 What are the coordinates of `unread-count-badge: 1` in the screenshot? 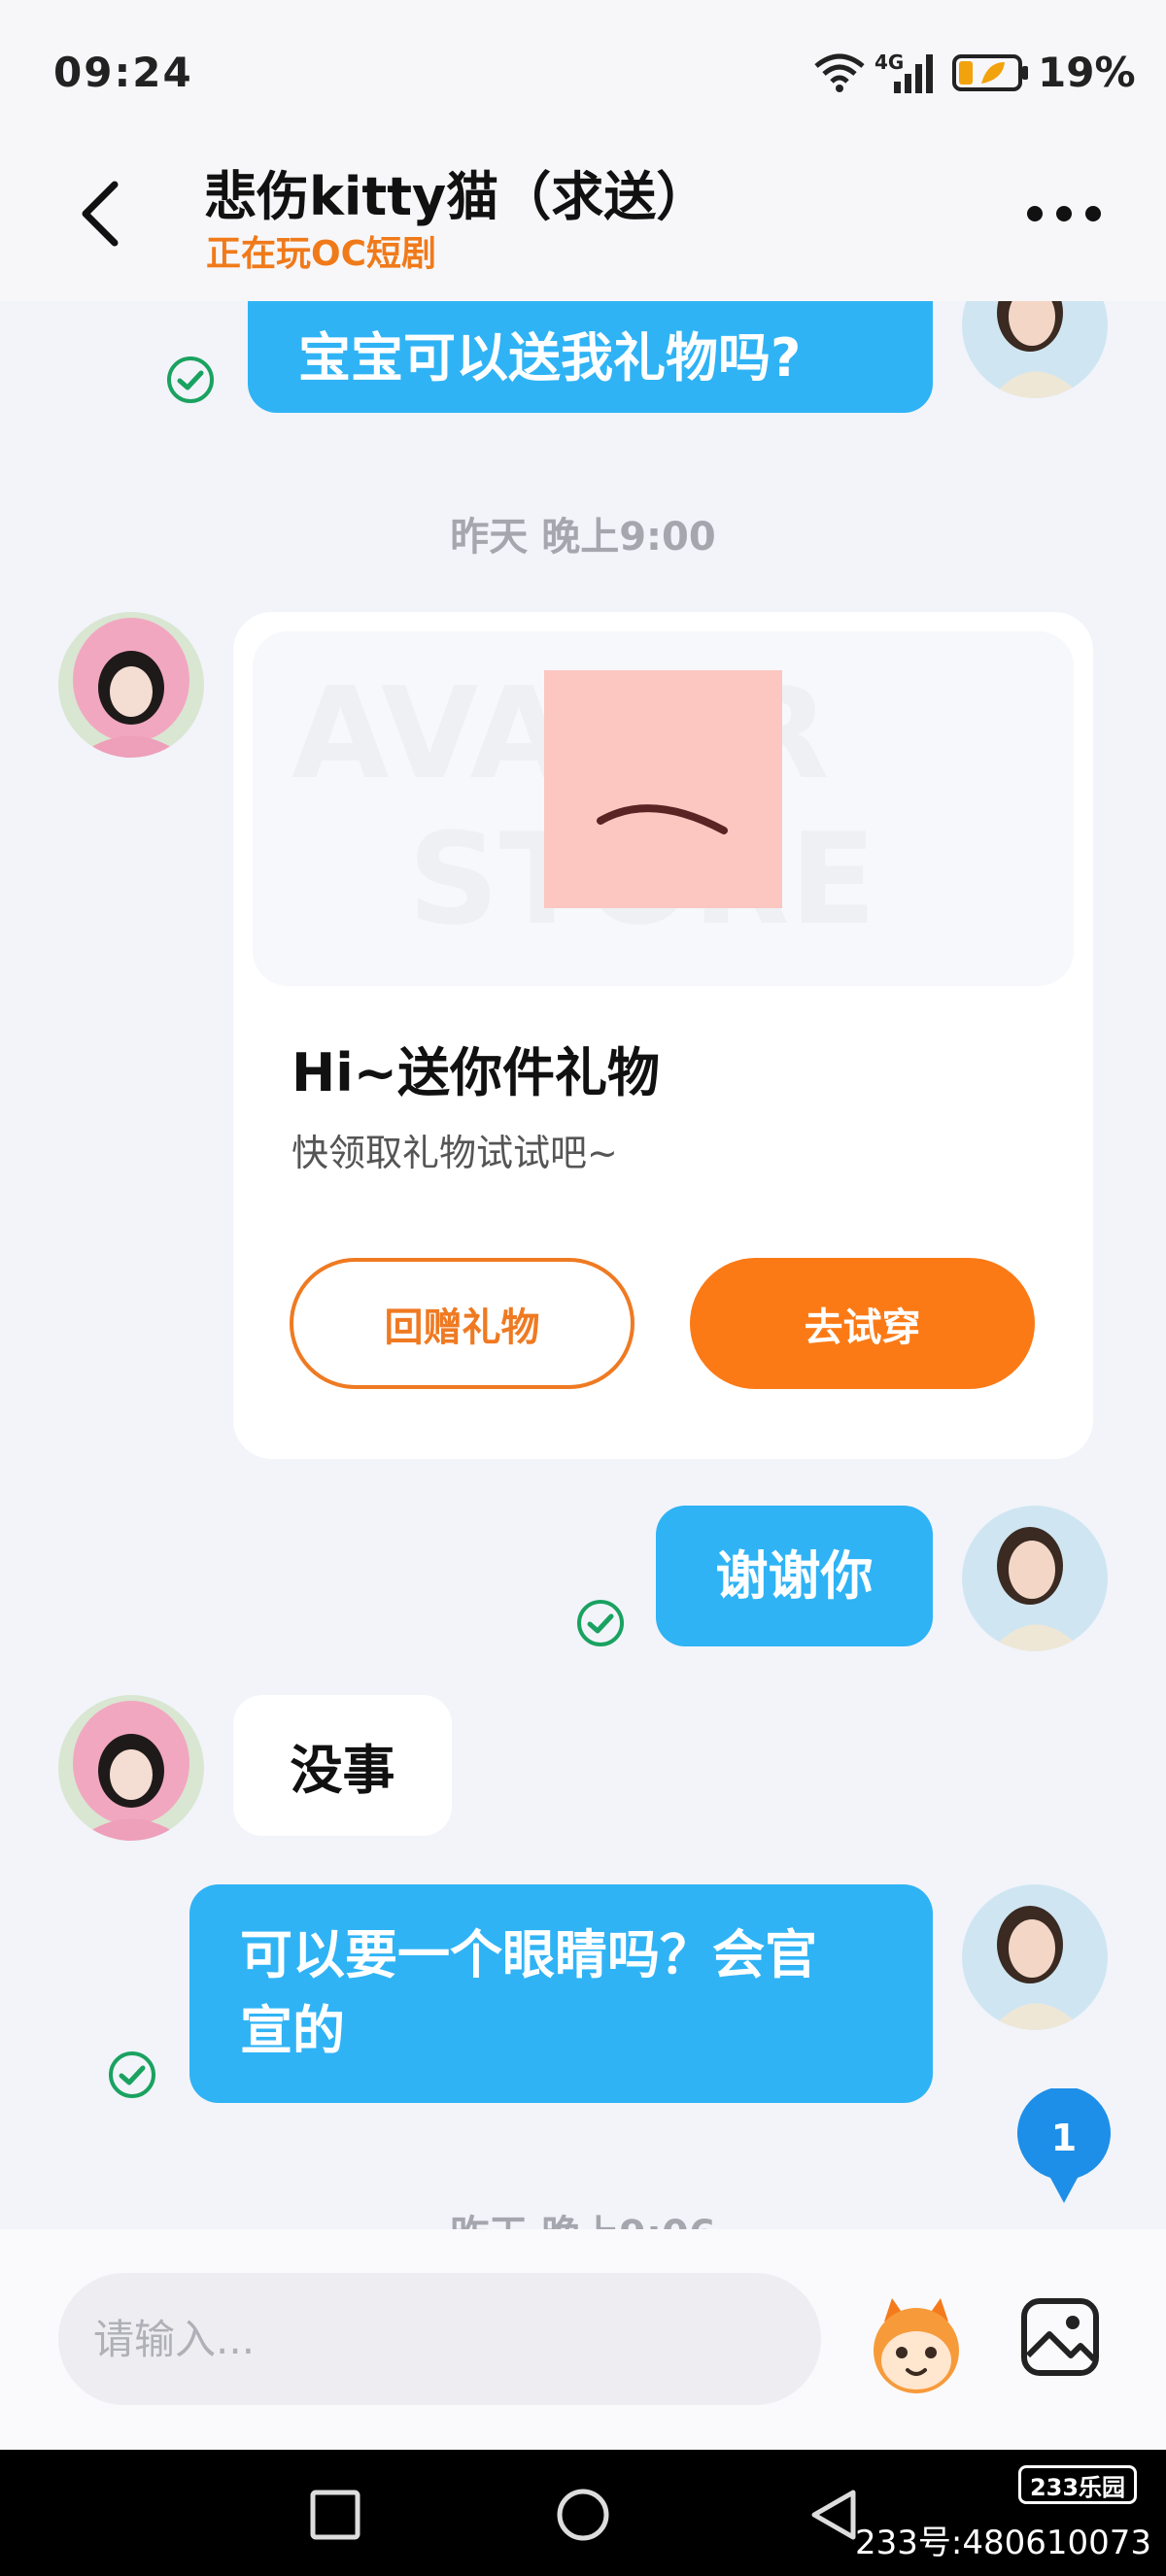 It's located at (1064, 2146).